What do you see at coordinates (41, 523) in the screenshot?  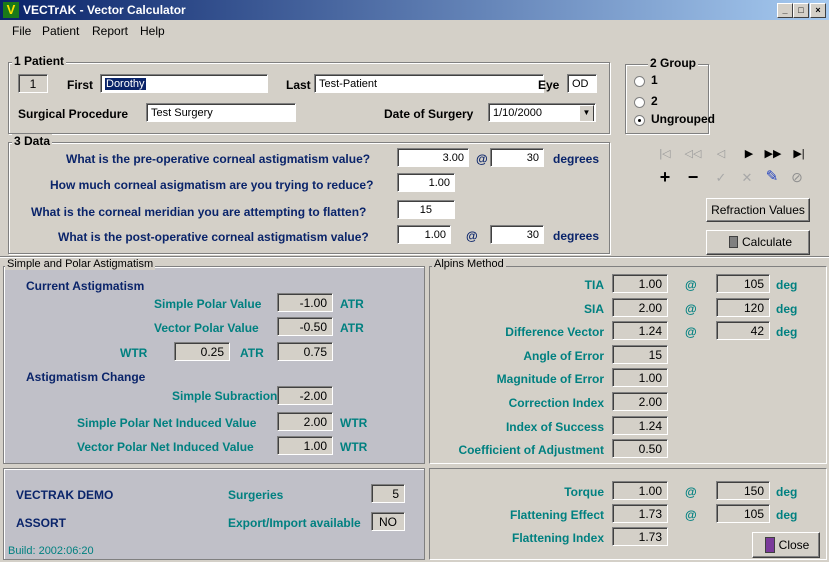 I see `assort-label: ASSORT` at bounding box center [41, 523].